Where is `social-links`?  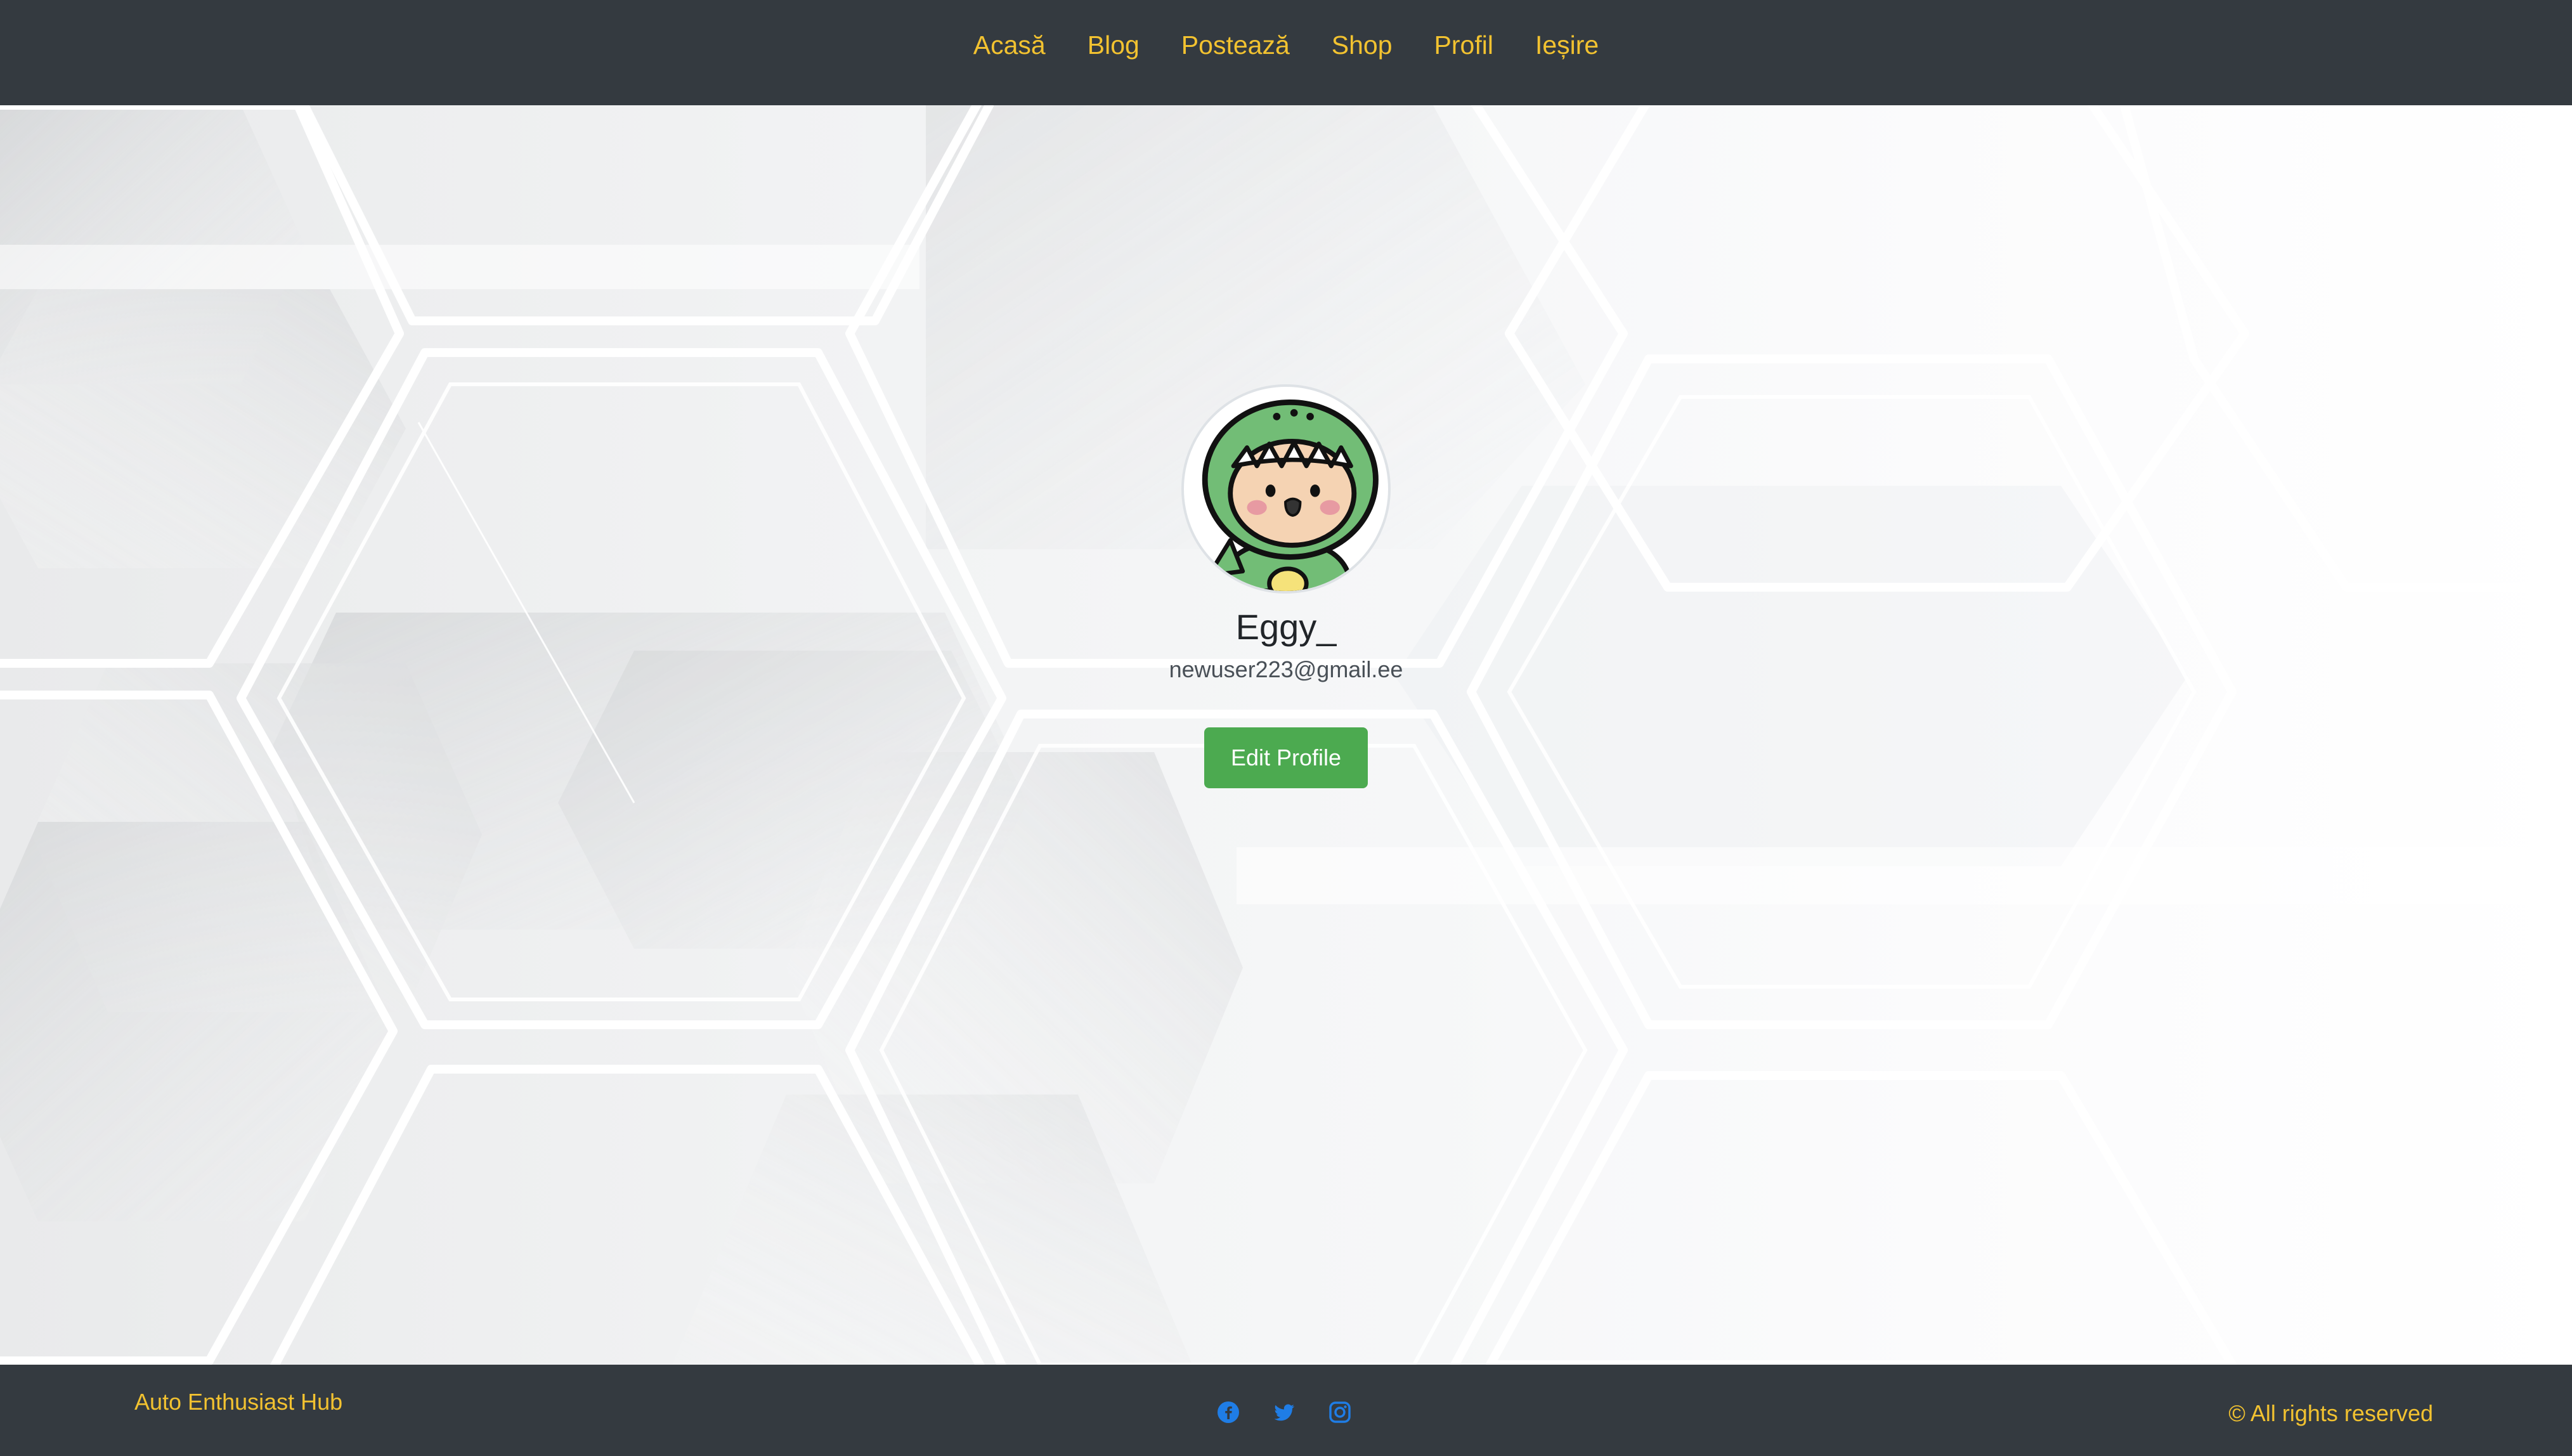
social-links is located at coordinates (1284, 1412).